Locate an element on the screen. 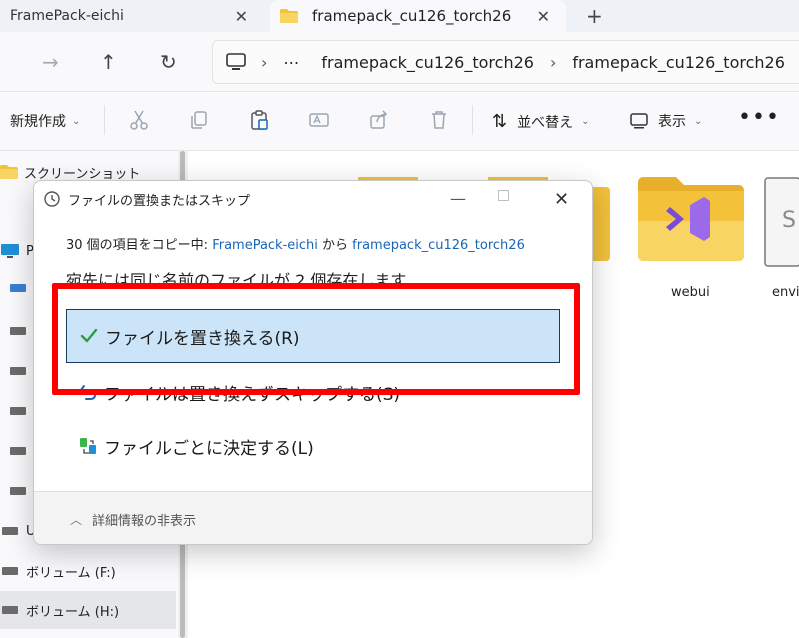  option-label: ファイルごとに決定する(L) is located at coordinates (209, 448).